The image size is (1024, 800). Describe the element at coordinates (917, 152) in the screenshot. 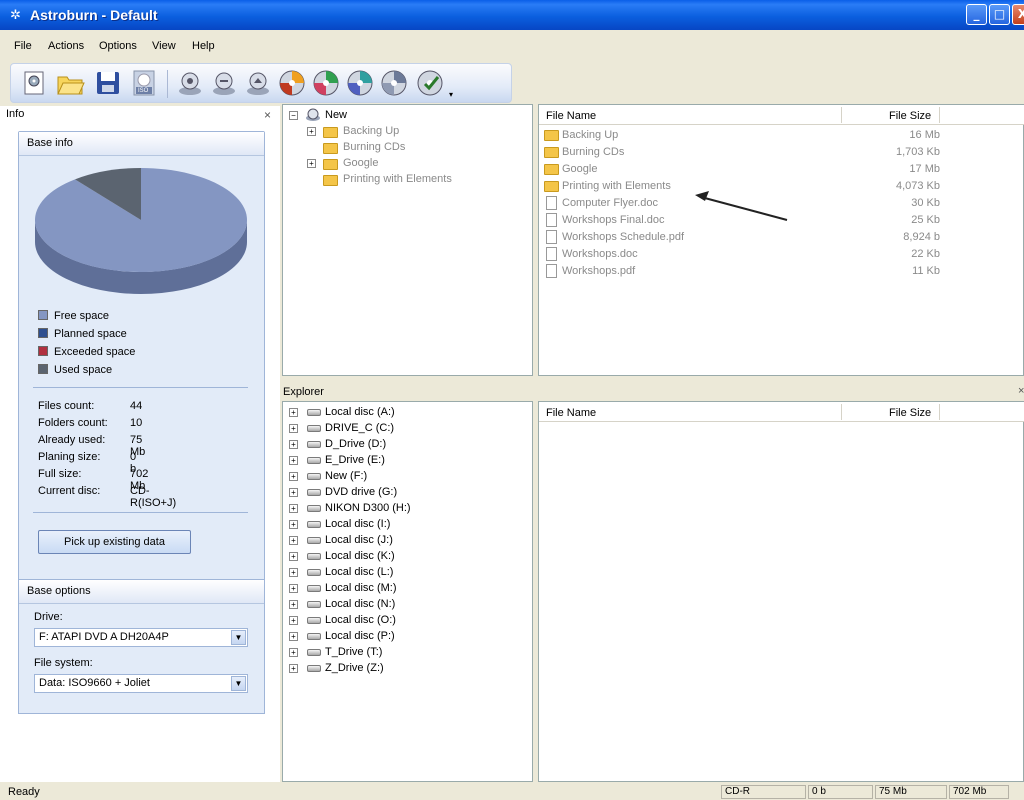

I see `file-size: 1,703 Kb` at that location.